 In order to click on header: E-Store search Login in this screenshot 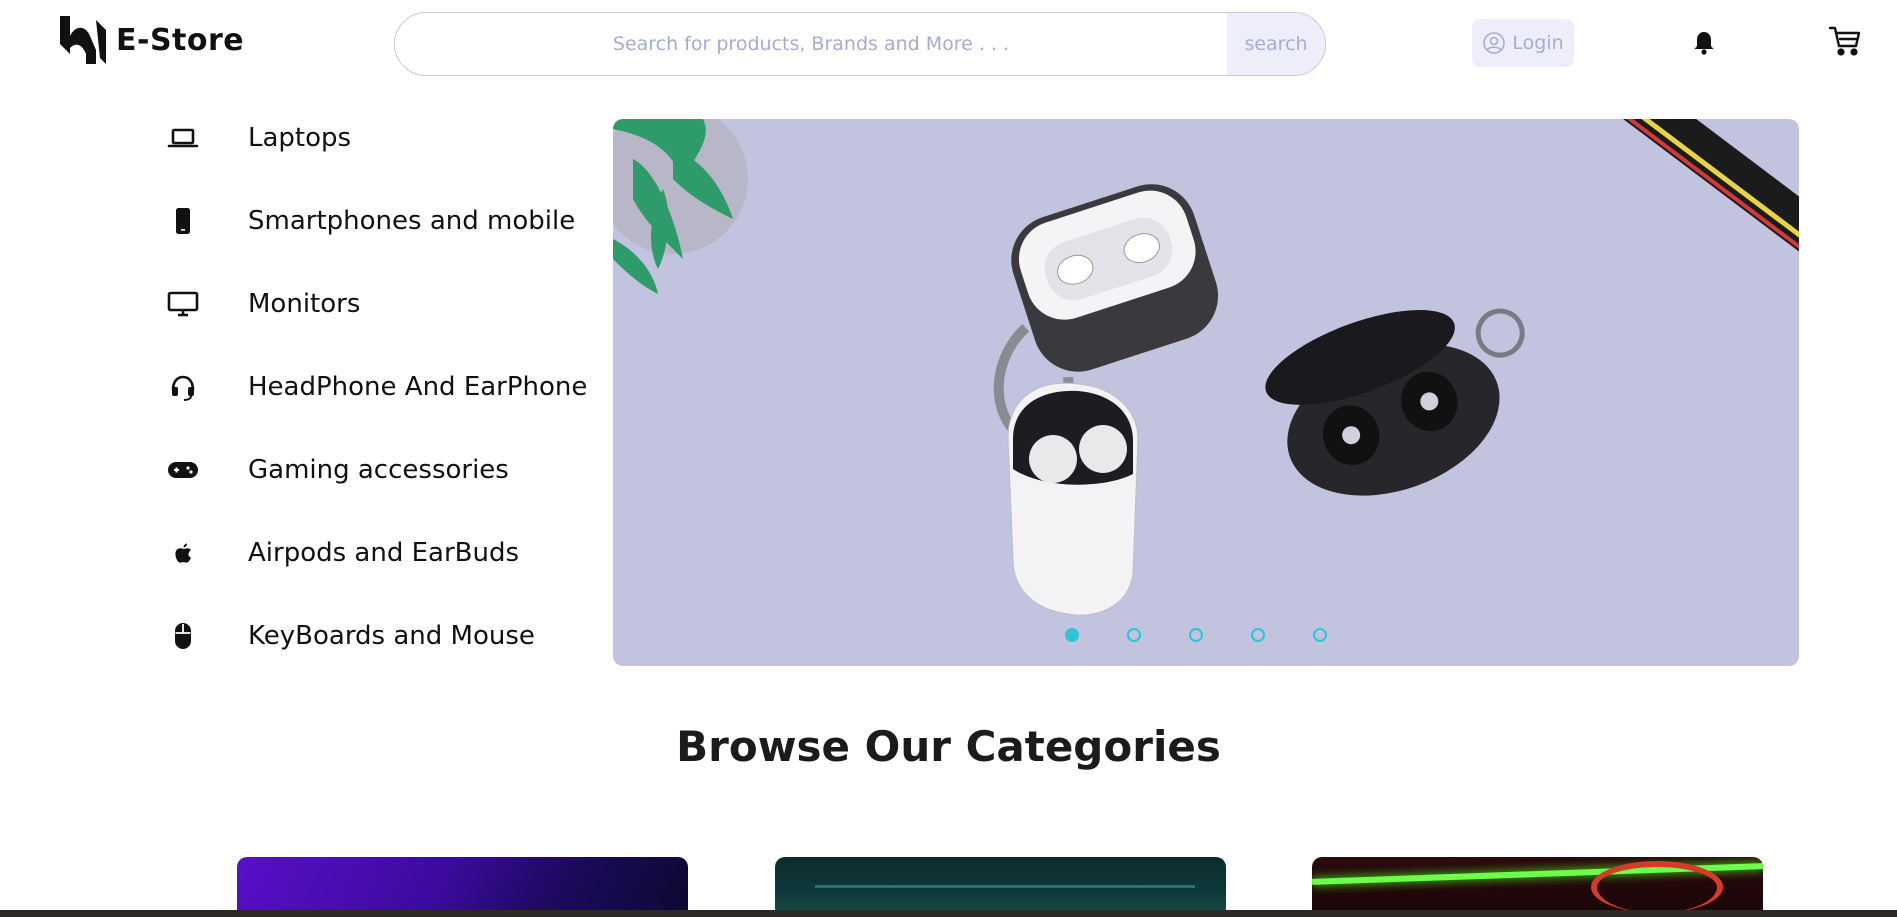, I will do `click(948, 45)`.